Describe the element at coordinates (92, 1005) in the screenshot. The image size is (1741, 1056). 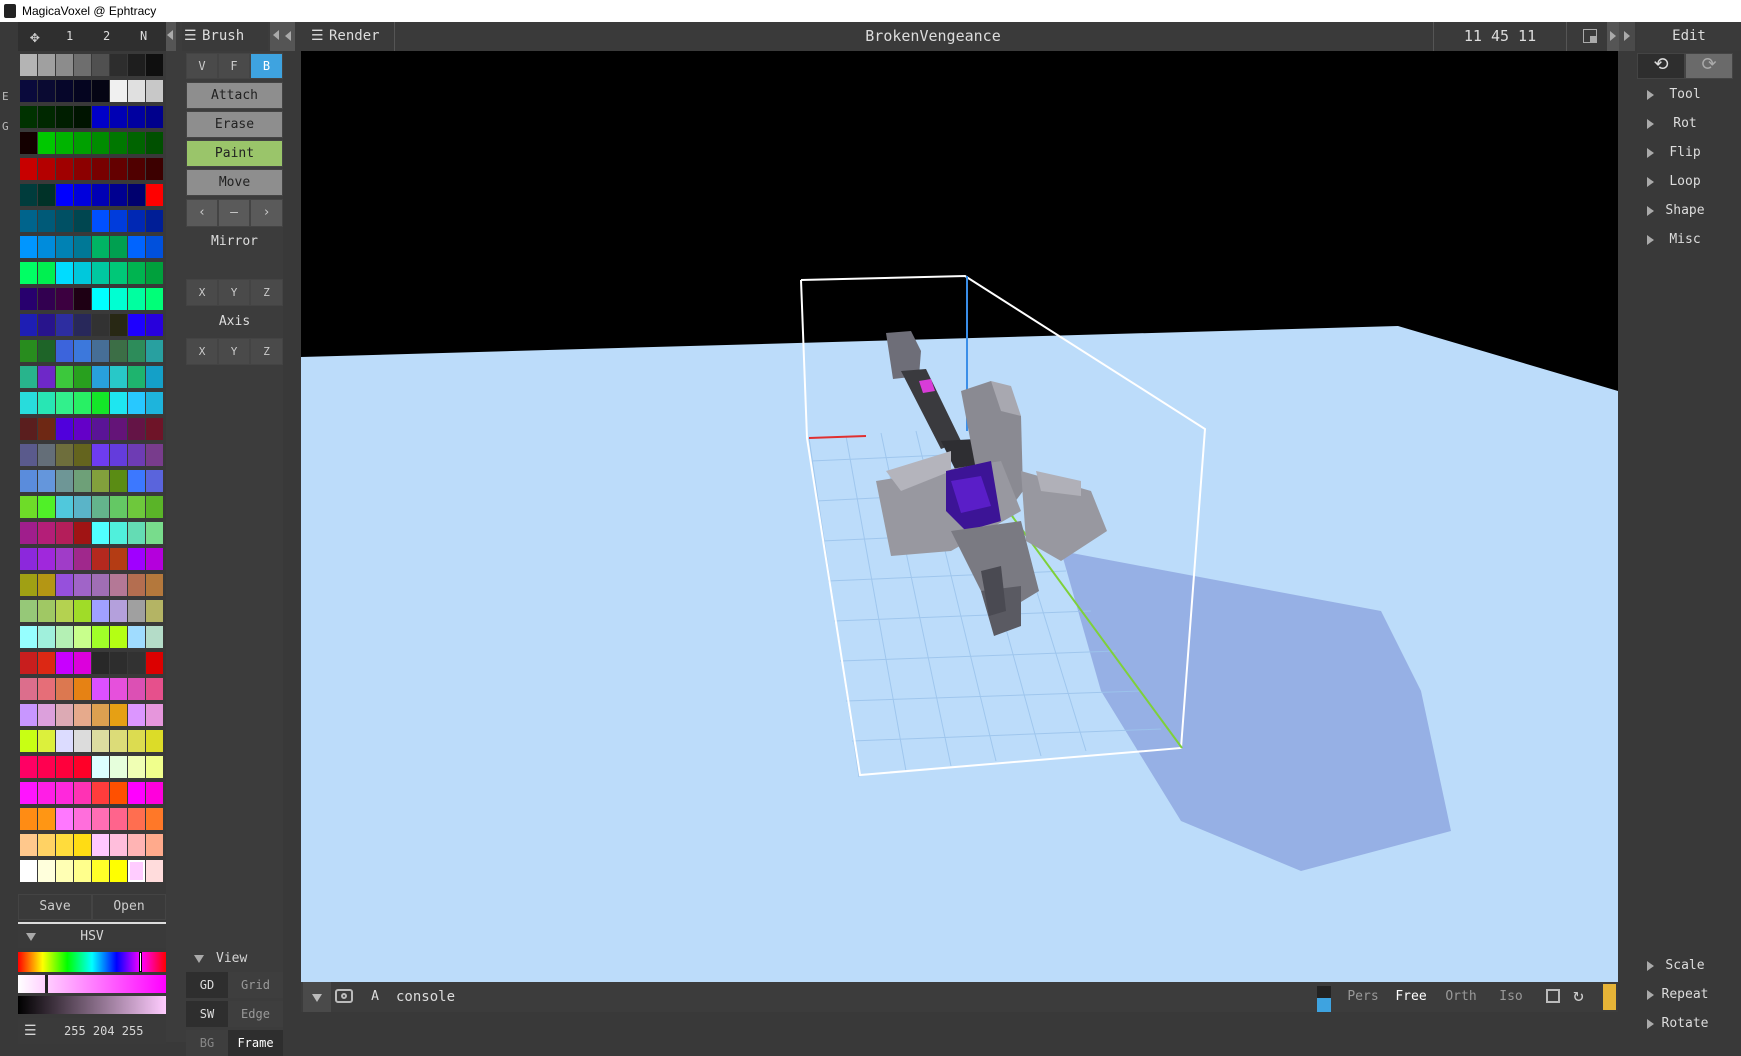
I see `value-slider` at that location.